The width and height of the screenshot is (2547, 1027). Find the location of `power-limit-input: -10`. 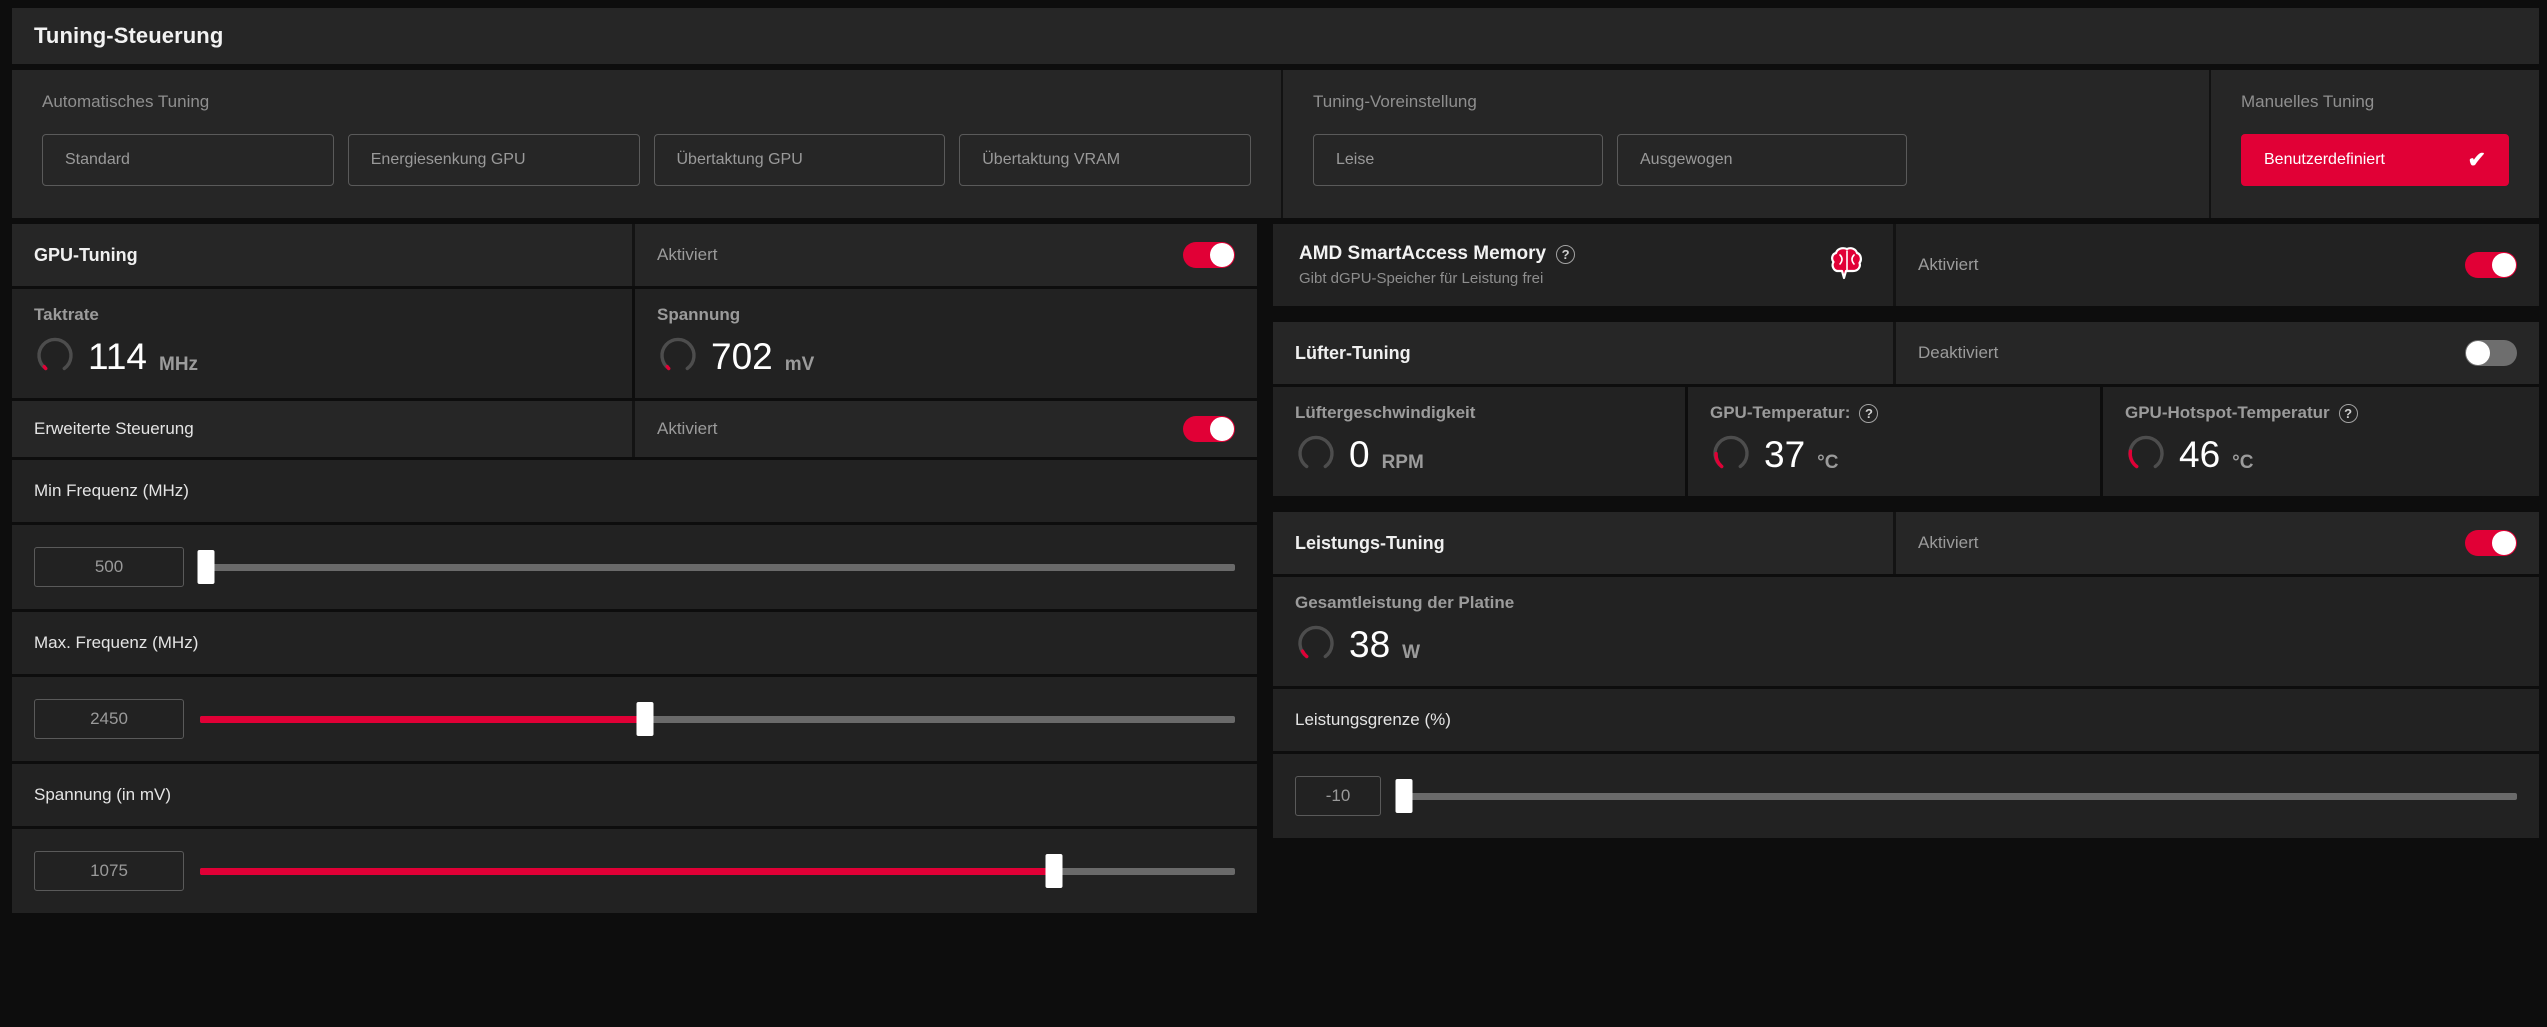

power-limit-input: -10 is located at coordinates (1338, 796).